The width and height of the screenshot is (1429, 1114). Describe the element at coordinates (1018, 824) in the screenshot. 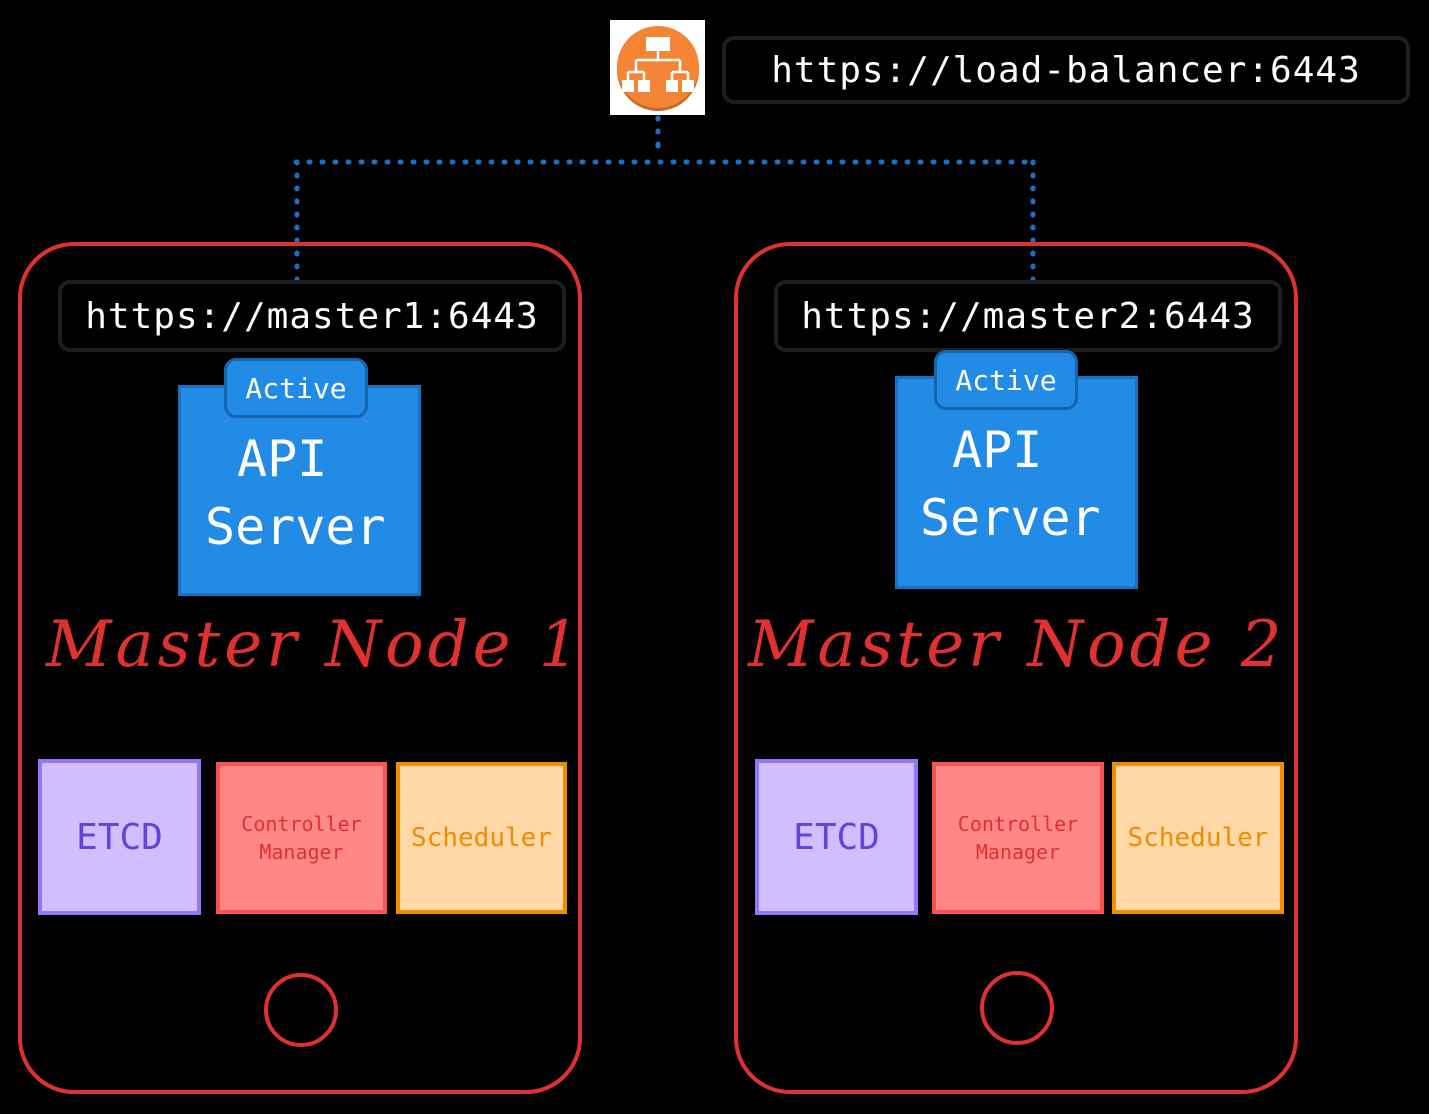

I see `controller-manager-2-line1: Controller` at that location.